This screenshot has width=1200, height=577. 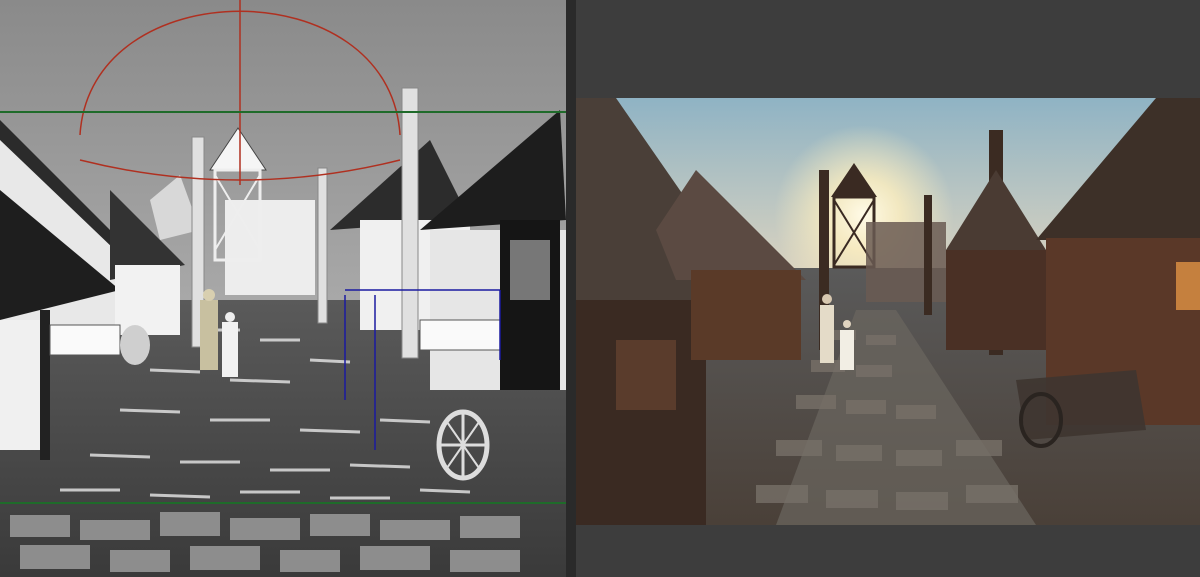 What do you see at coordinates (571, 288) in the screenshot?
I see `viewport-divider` at bounding box center [571, 288].